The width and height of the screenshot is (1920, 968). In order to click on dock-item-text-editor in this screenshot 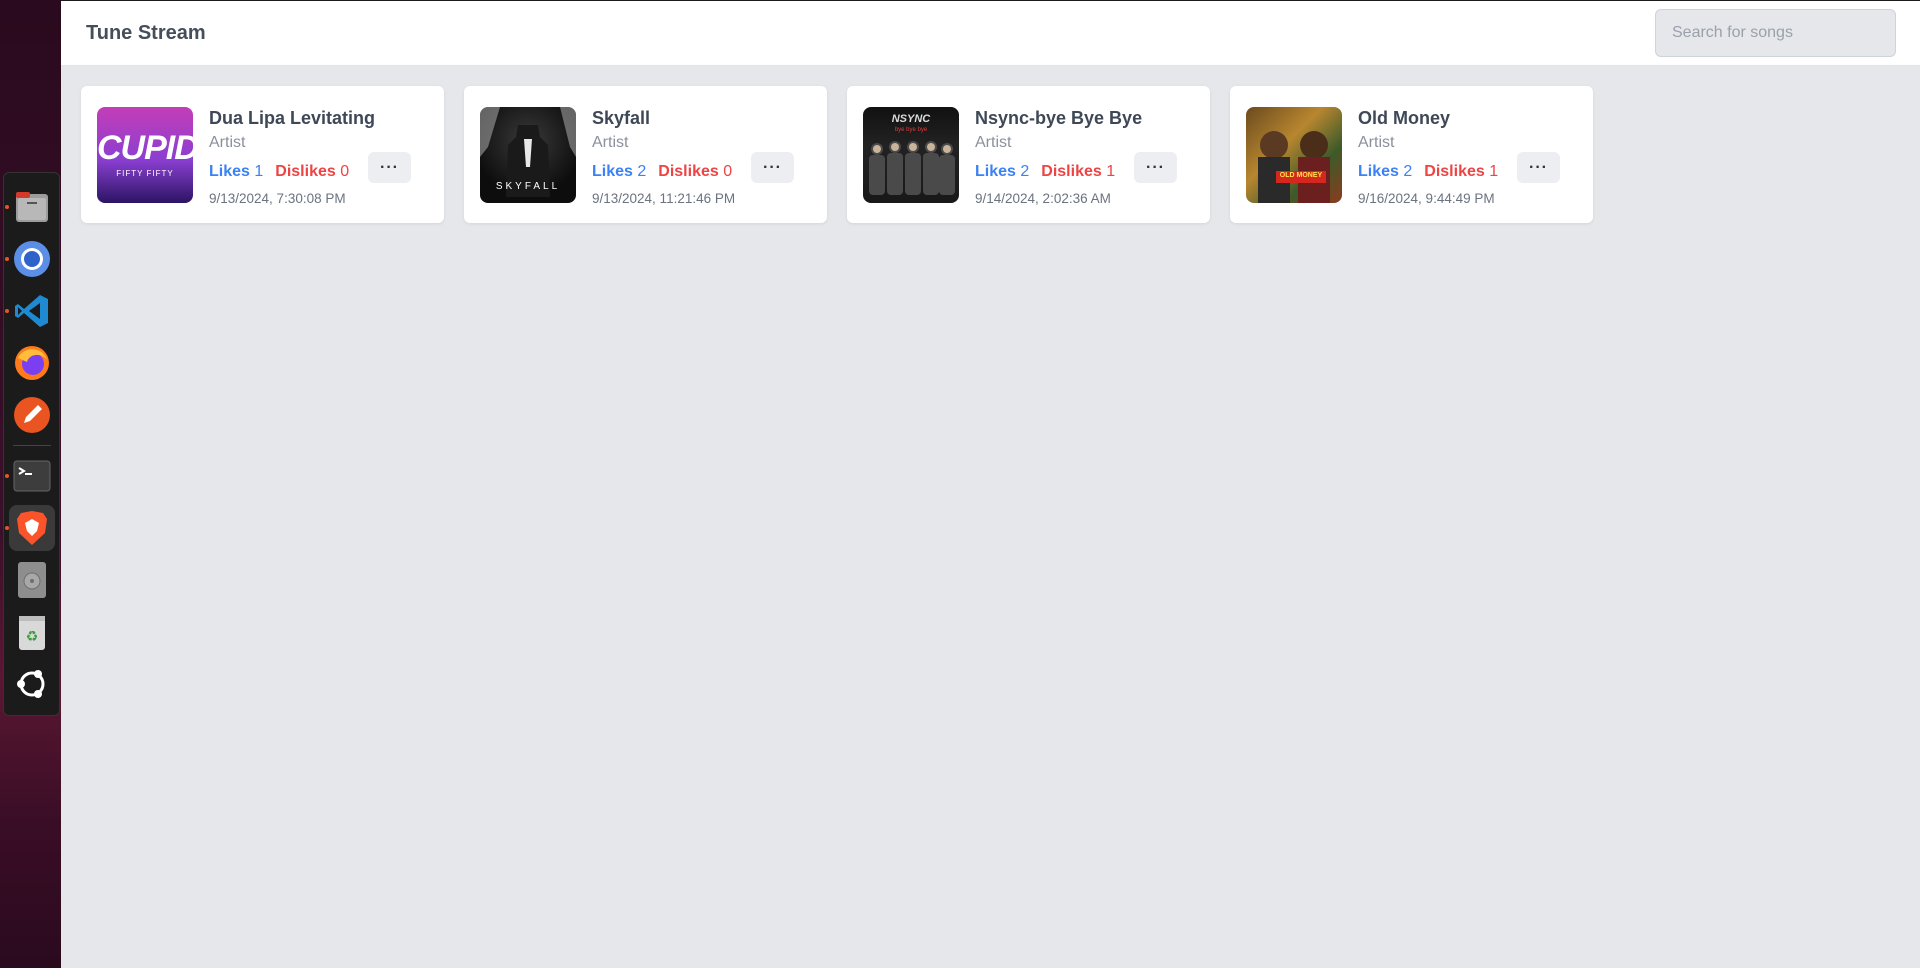, I will do `click(32, 415)`.